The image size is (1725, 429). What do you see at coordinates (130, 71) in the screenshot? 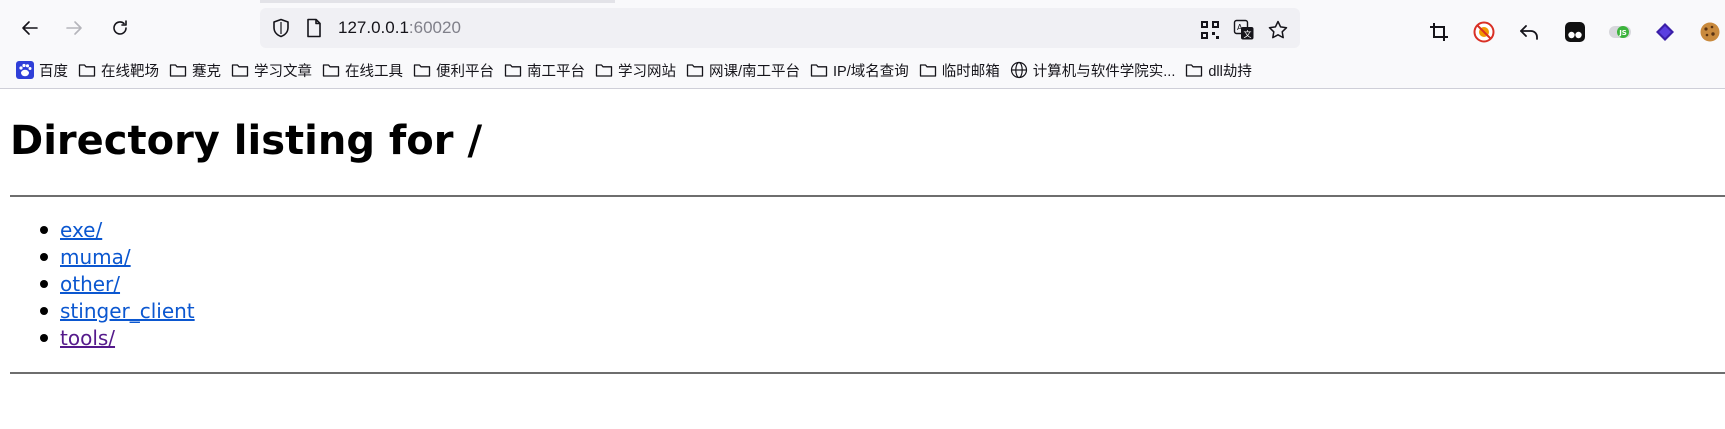
I see `bookmark-label: 在线靶场` at bounding box center [130, 71].